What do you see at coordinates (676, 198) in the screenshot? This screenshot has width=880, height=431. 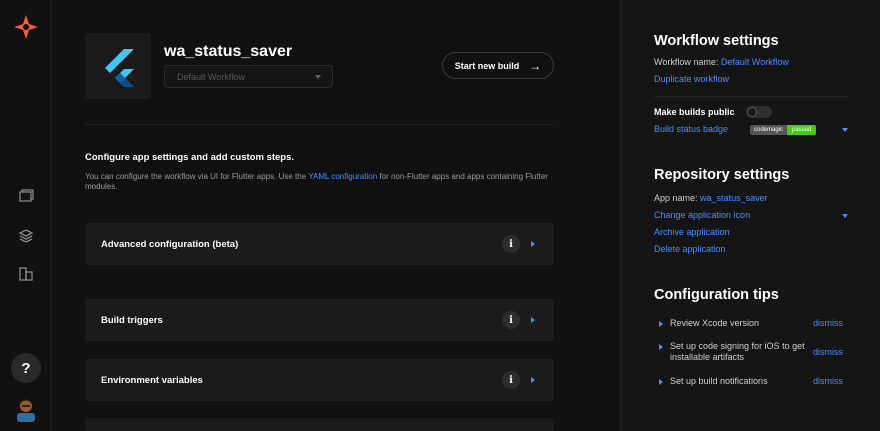 I see `app-name-label: App name:` at bounding box center [676, 198].